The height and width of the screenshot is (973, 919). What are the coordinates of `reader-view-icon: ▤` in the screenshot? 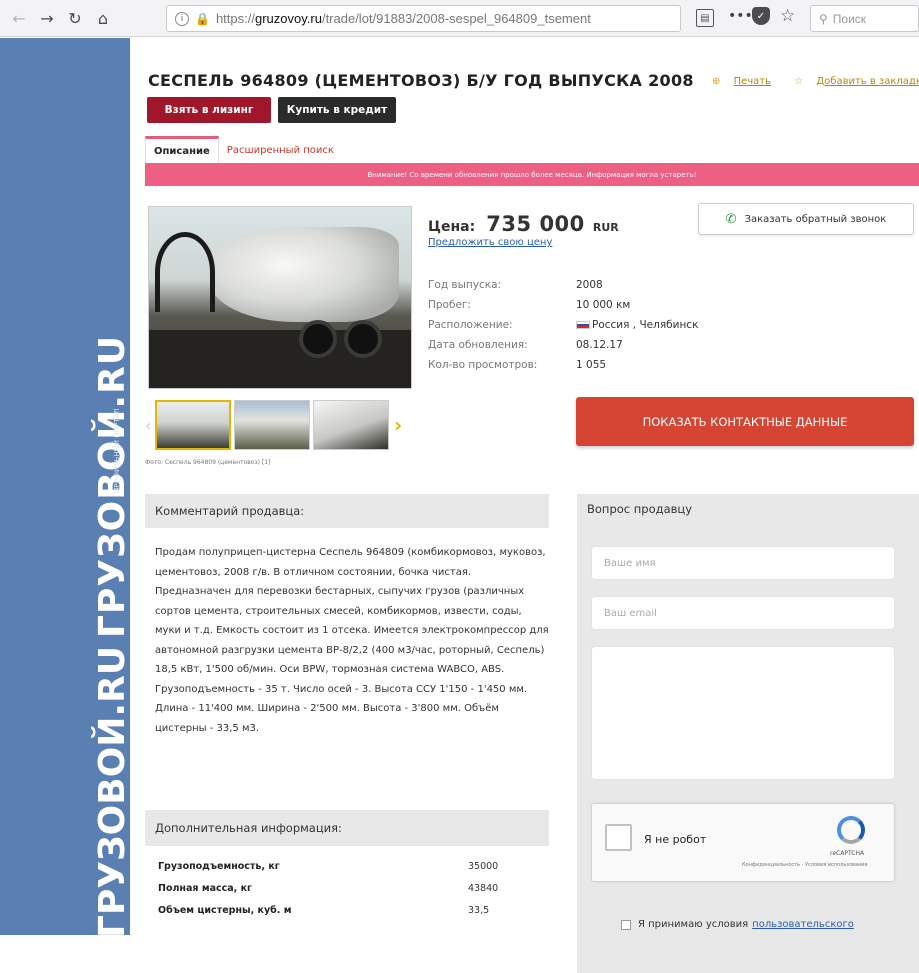 It's located at (705, 18).